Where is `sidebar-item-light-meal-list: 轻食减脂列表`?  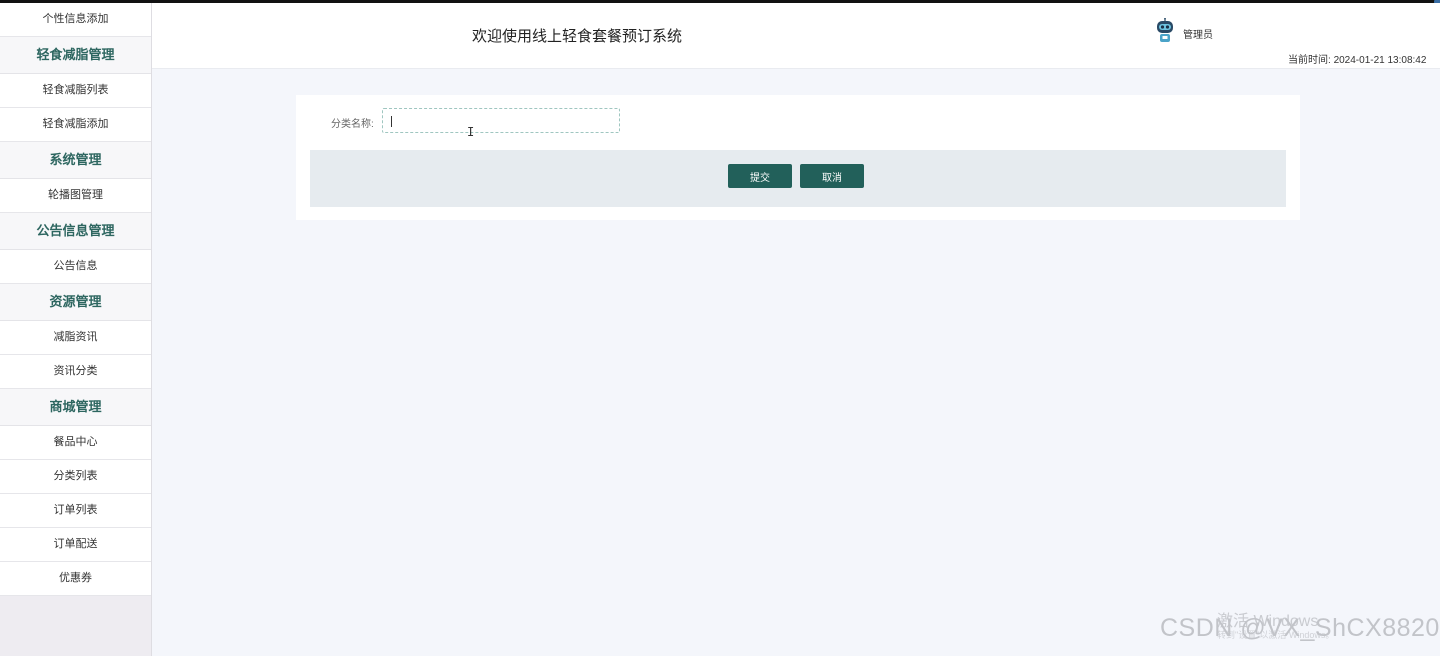 sidebar-item-light-meal-list: 轻食减脂列表 is located at coordinates (75, 91).